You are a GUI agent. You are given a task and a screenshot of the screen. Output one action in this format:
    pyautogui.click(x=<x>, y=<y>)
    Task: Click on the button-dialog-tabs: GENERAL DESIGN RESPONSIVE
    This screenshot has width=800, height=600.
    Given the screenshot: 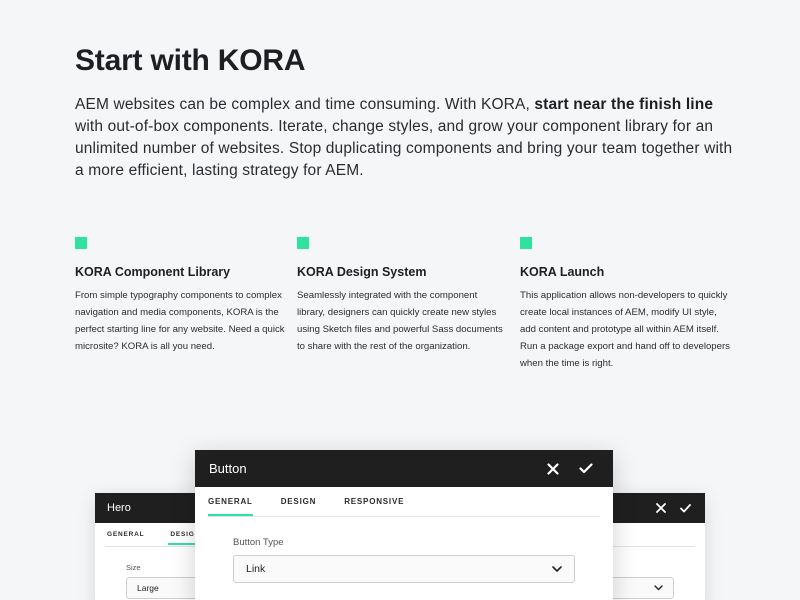 What is the action you would take?
    pyautogui.click(x=404, y=502)
    